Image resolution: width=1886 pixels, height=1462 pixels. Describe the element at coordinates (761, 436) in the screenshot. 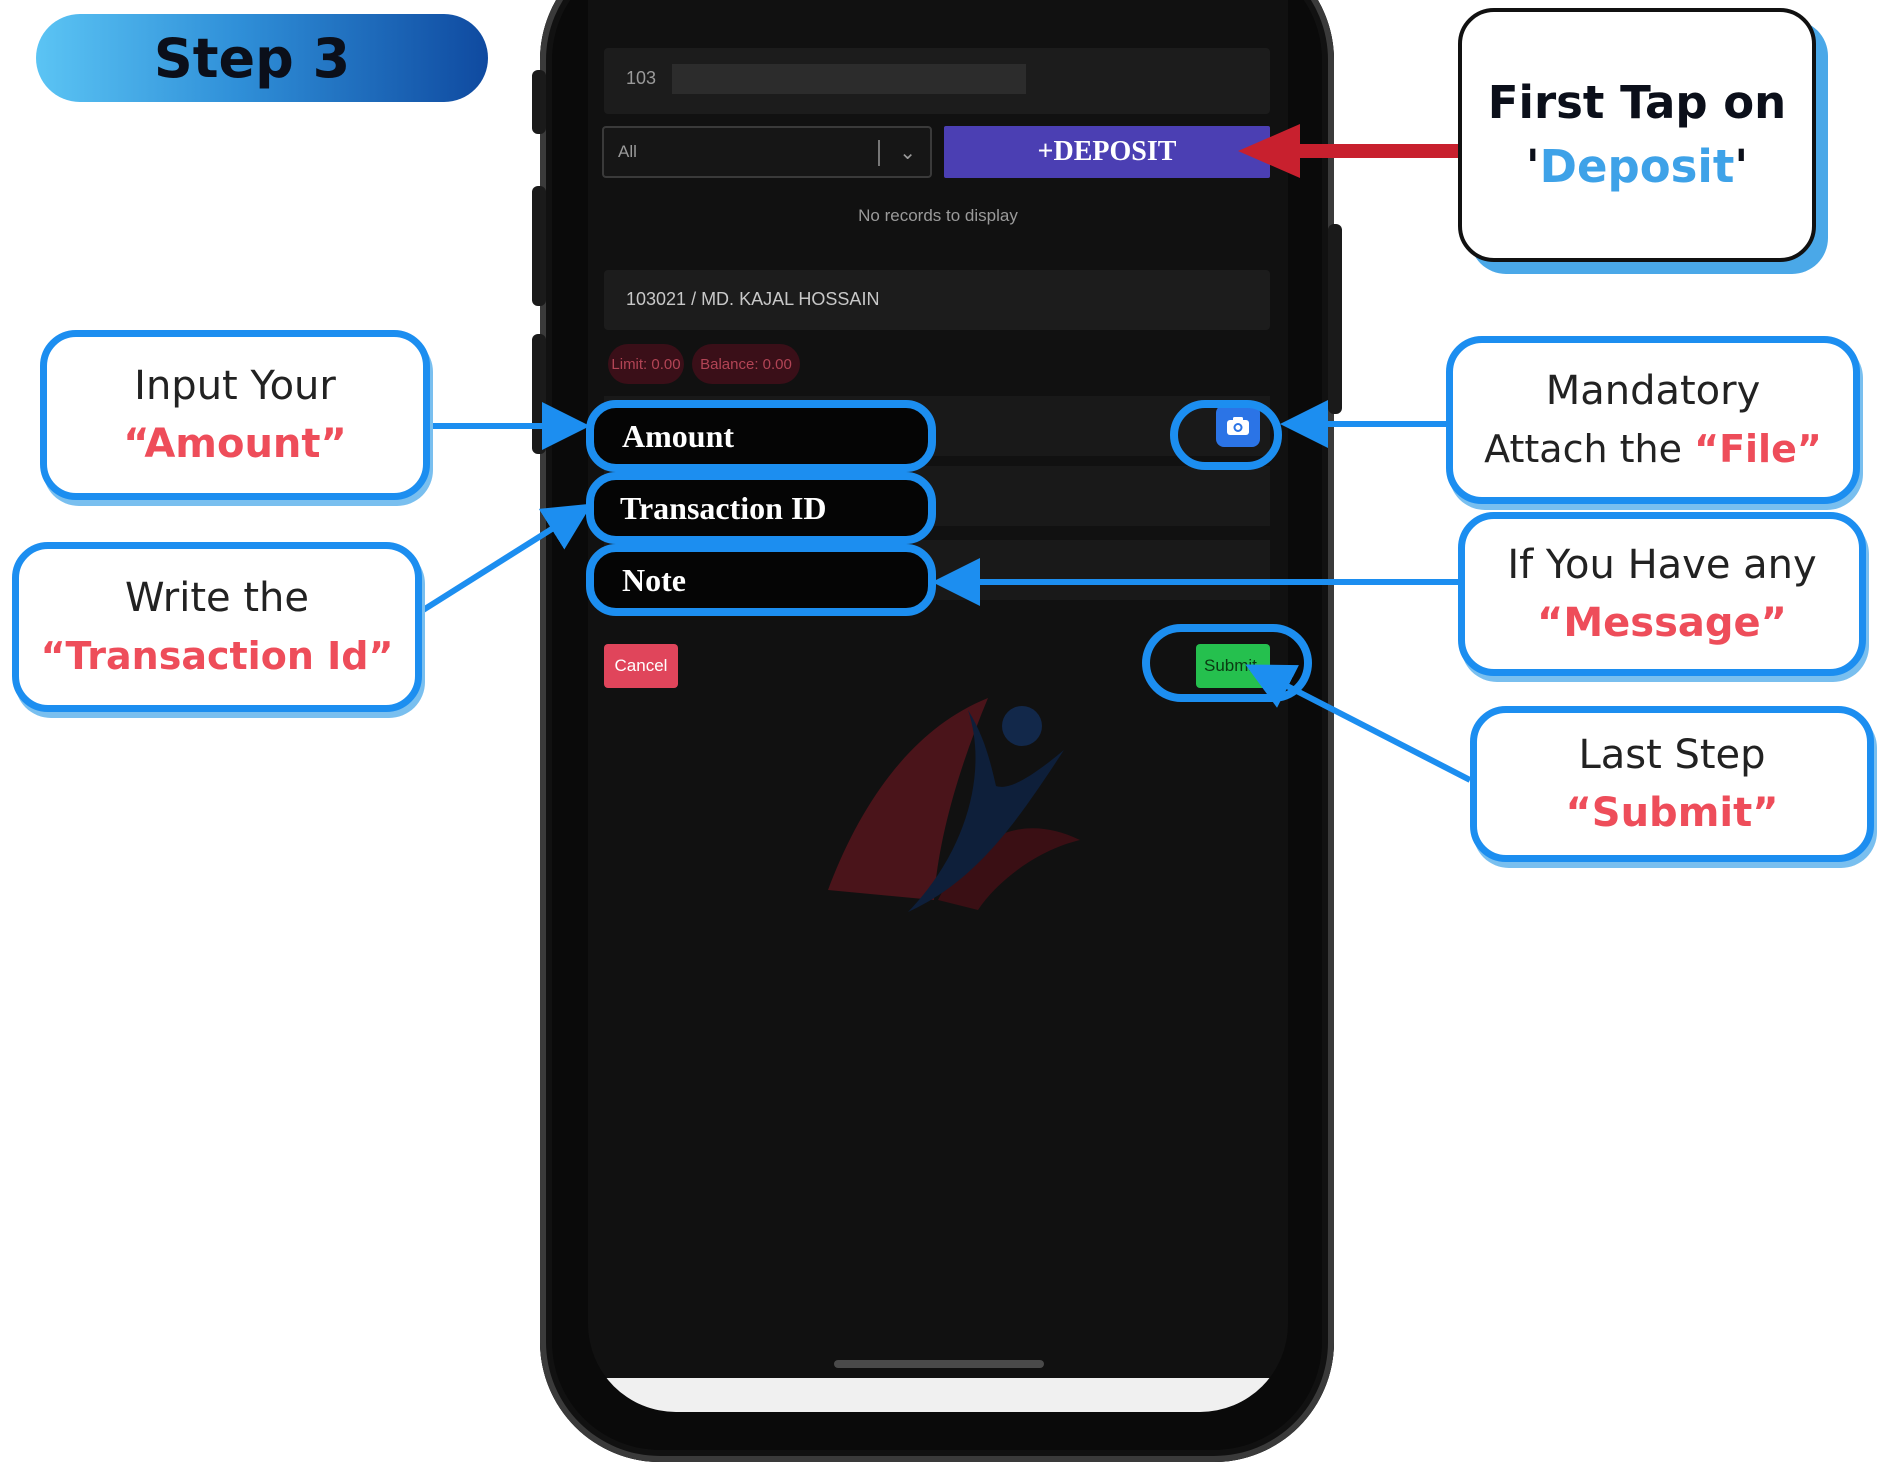

I see `amount-highlight: Amount` at that location.